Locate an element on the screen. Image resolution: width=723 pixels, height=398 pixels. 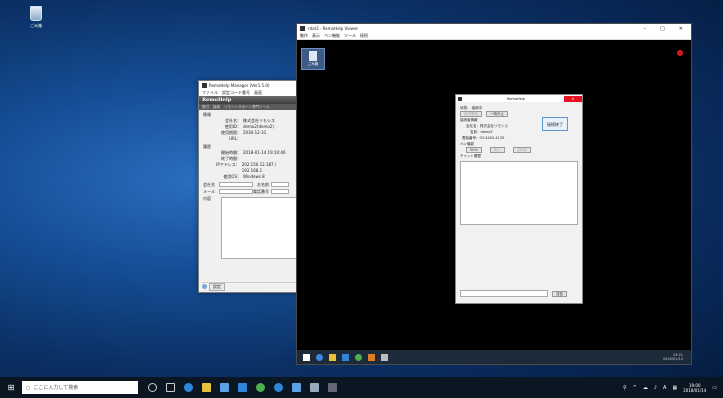
edge-icon is located at coordinates (188, 387).